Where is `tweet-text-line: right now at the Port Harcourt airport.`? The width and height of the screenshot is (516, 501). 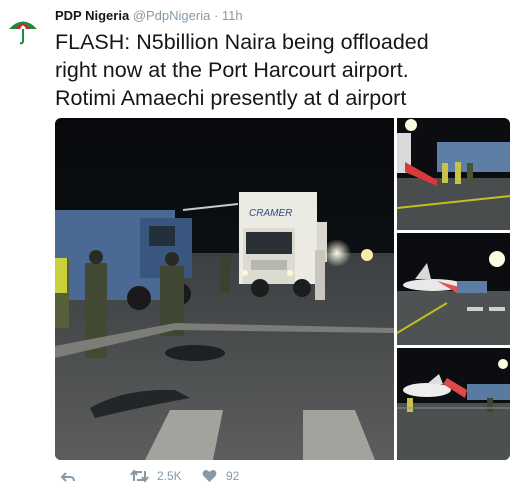
tweet-text-line: right now at the Port Harcourt airport. is located at coordinates (232, 70).